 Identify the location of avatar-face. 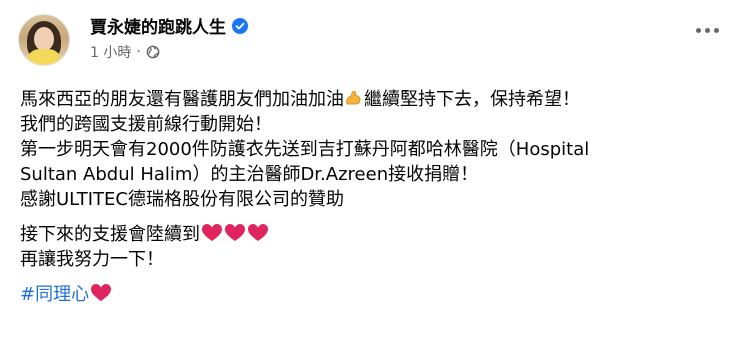
(44, 39).